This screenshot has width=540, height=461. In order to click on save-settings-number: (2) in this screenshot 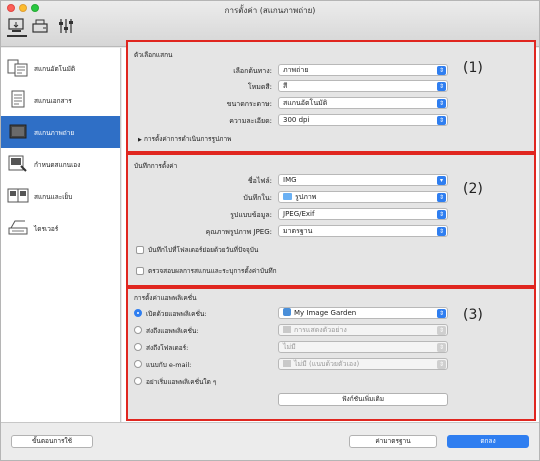, I will do `click(473, 189)`.